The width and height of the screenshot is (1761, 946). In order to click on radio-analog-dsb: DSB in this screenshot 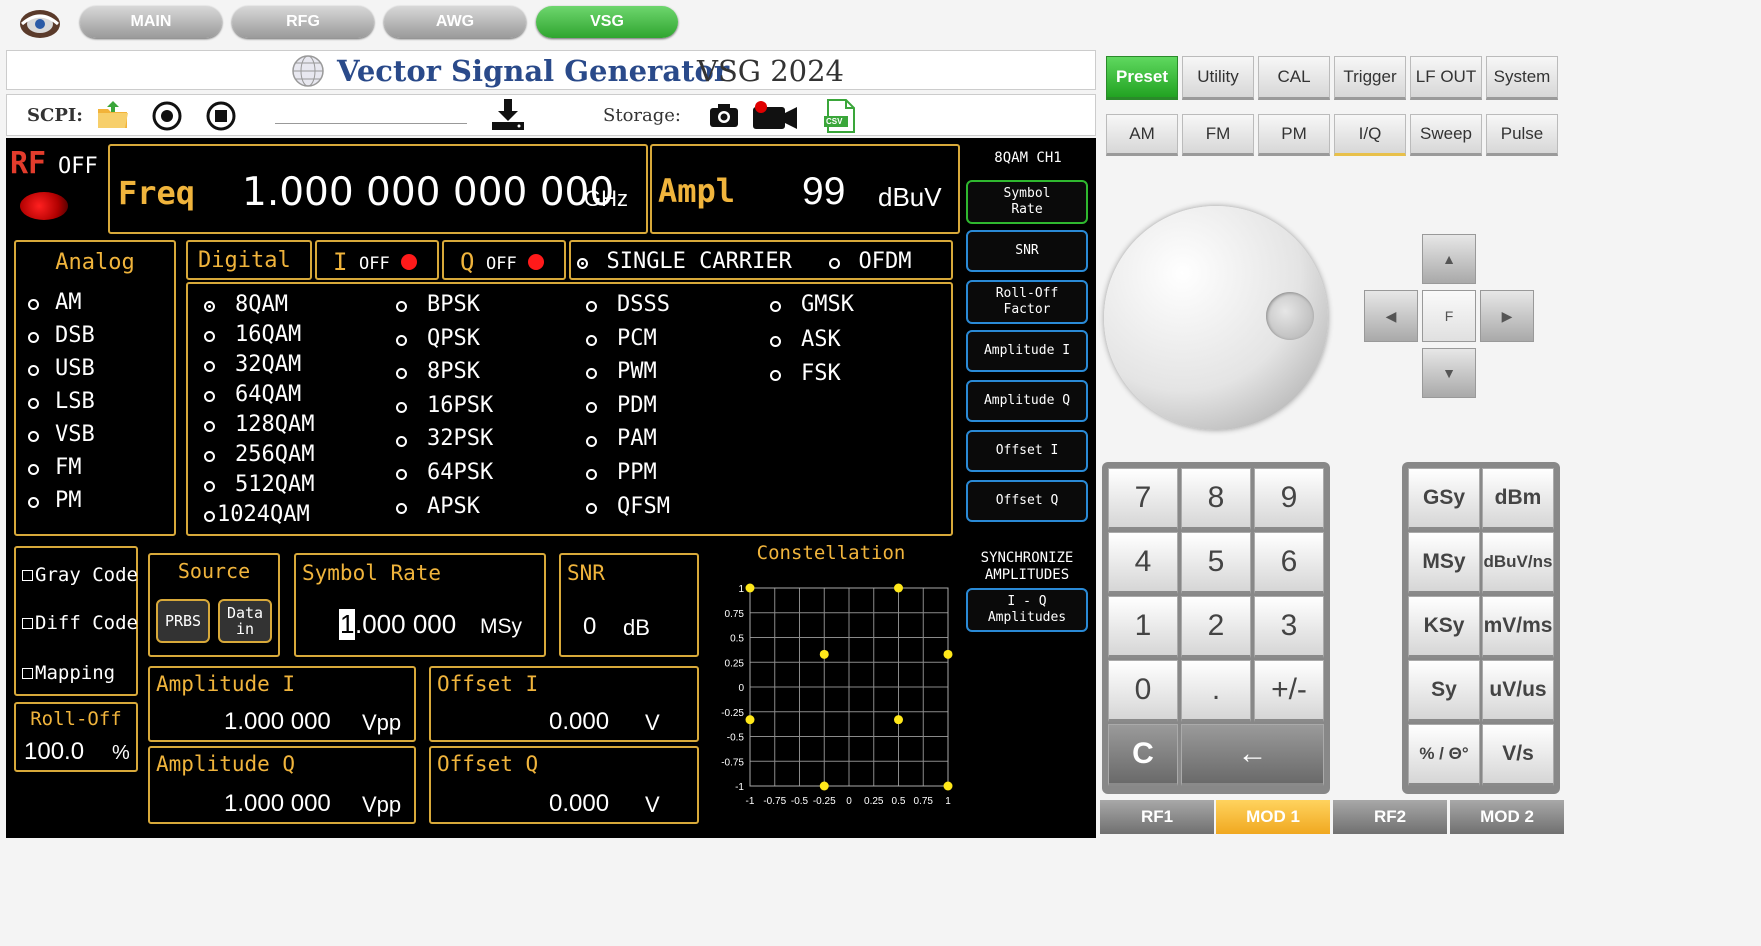, I will do `click(61, 335)`.